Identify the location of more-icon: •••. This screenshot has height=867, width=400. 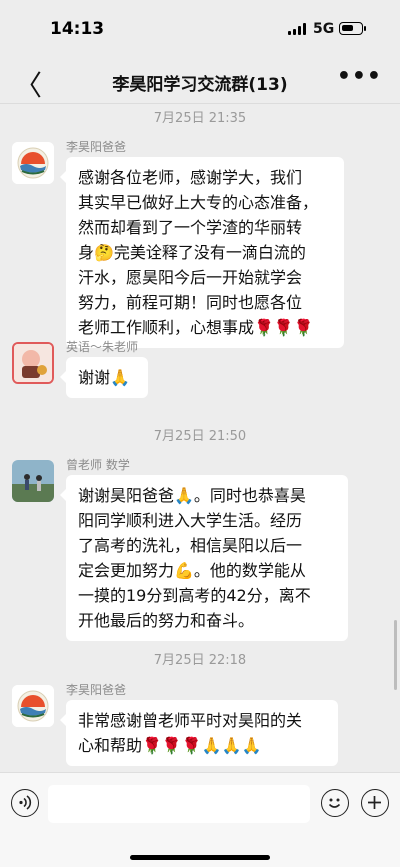
(359, 76).